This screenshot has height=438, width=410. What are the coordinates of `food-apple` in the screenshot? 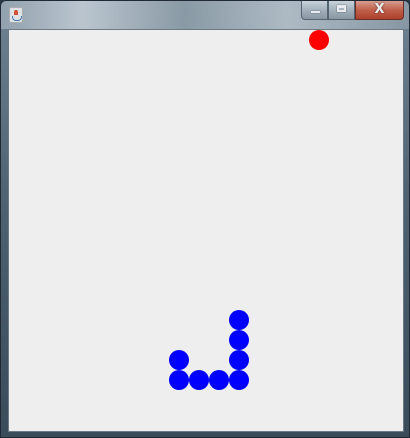 It's located at (319, 40).